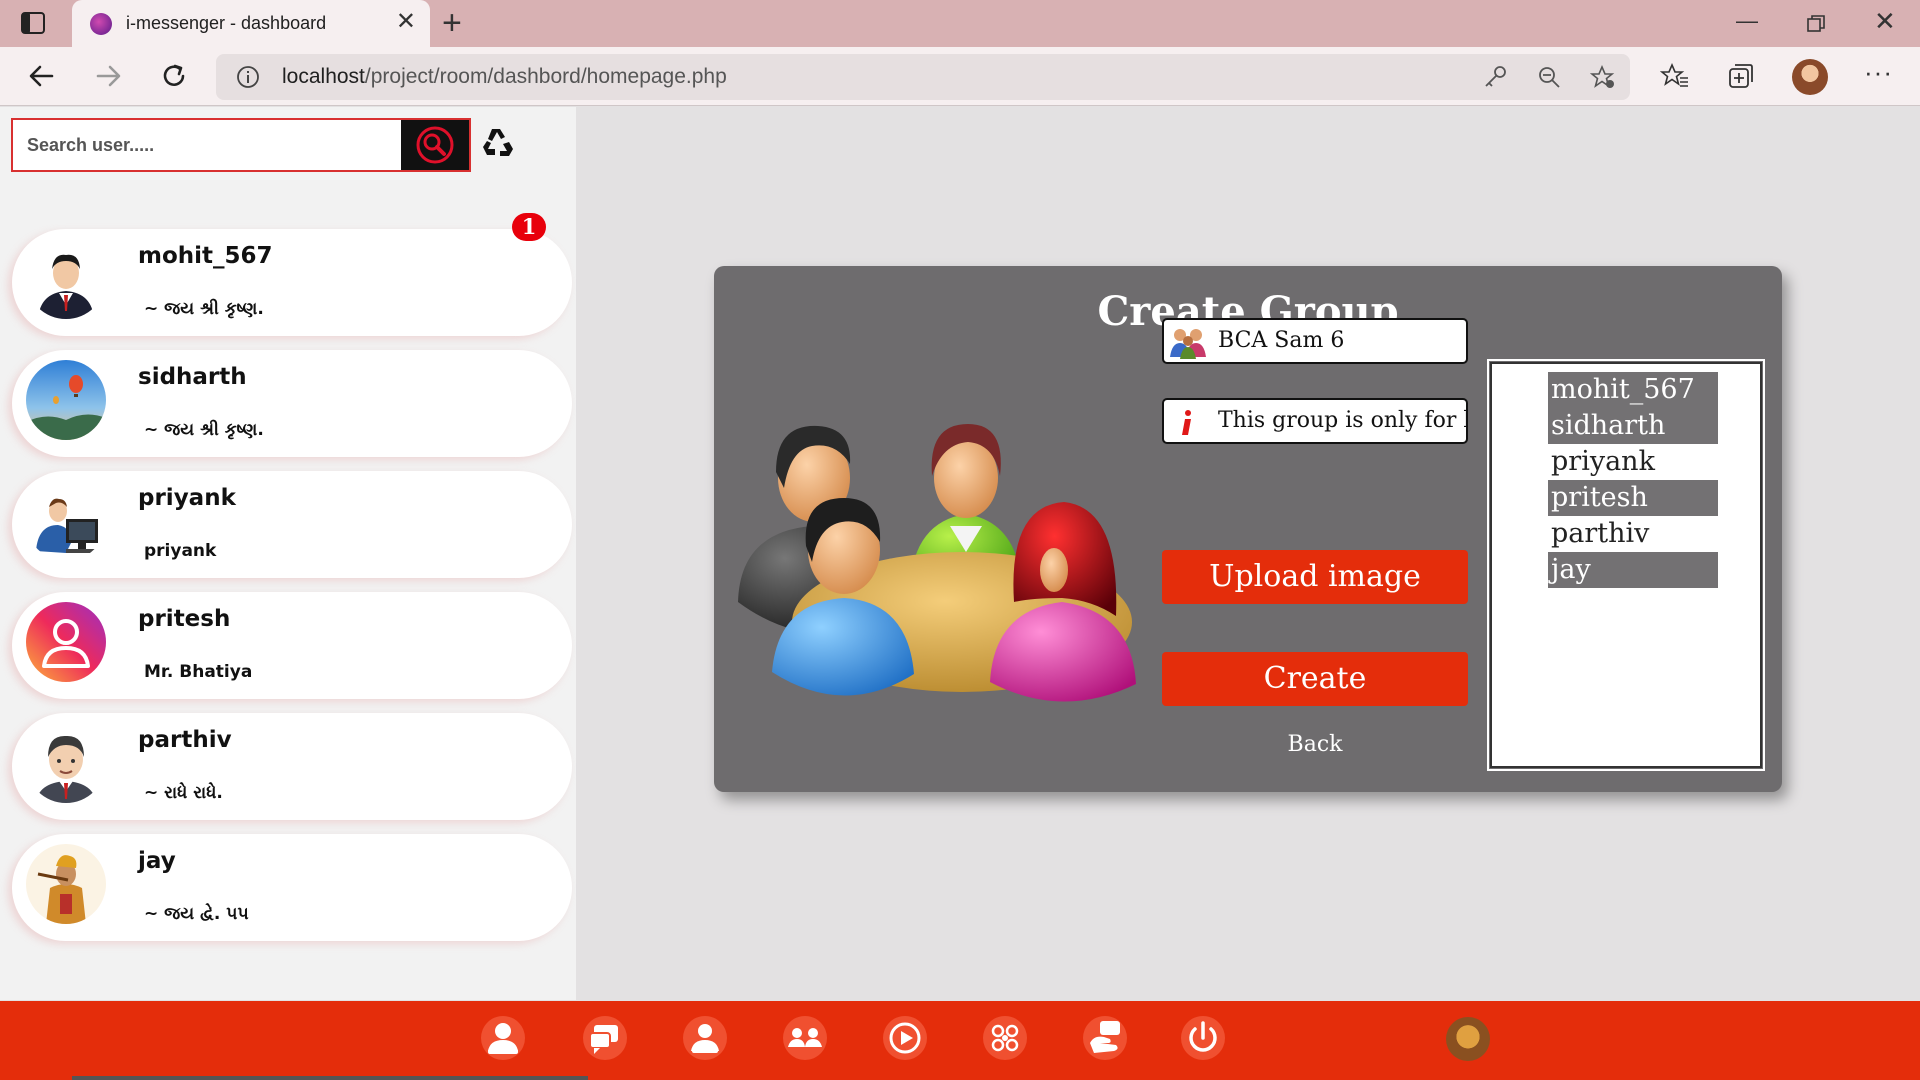 The width and height of the screenshot is (1920, 1080). I want to click on add-favorite-icon, so click(1603, 77).